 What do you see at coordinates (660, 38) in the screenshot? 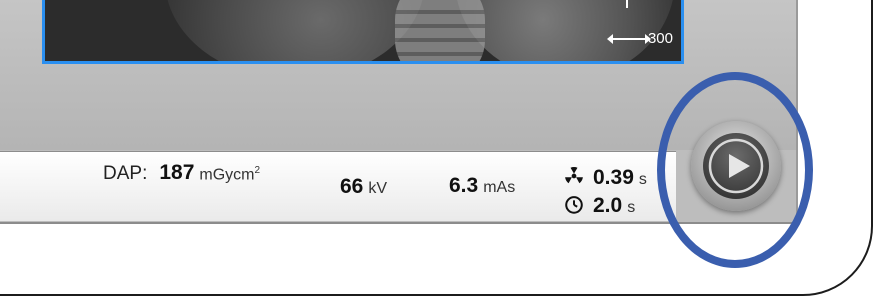
I see `scale-label: 300` at bounding box center [660, 38].